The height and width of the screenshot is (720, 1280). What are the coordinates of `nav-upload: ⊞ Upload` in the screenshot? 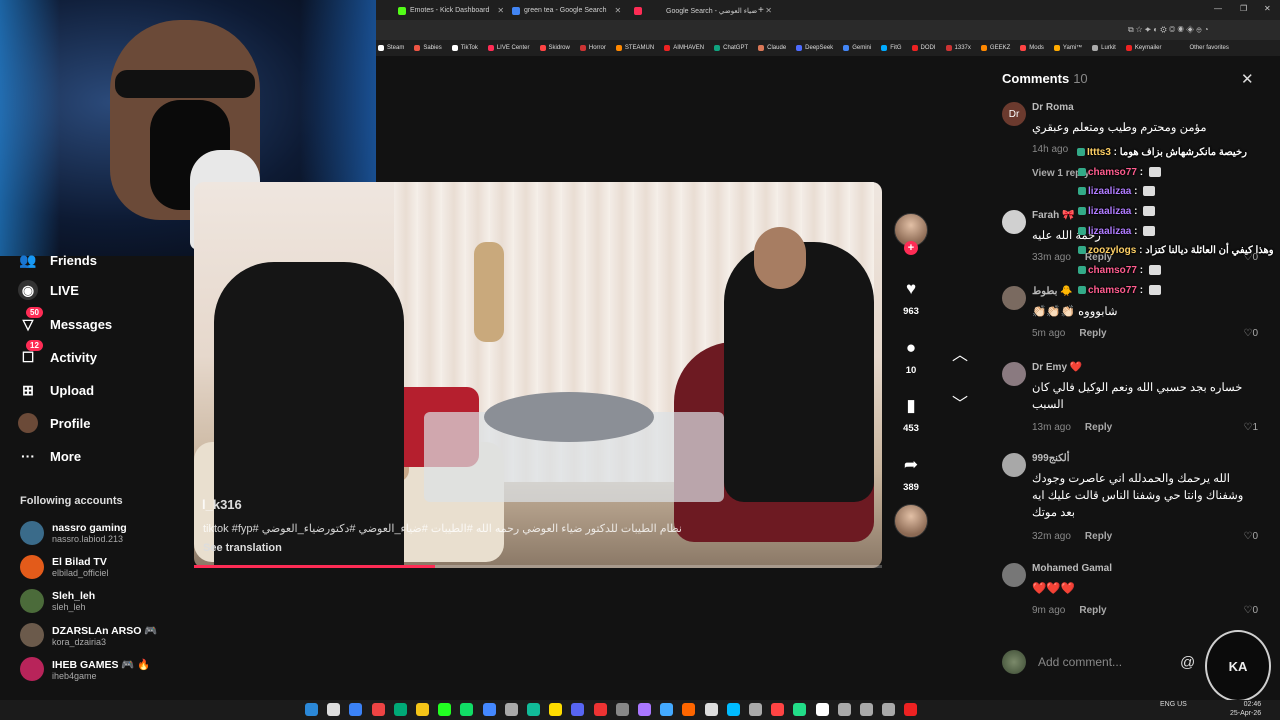 It's located at (56, 390).